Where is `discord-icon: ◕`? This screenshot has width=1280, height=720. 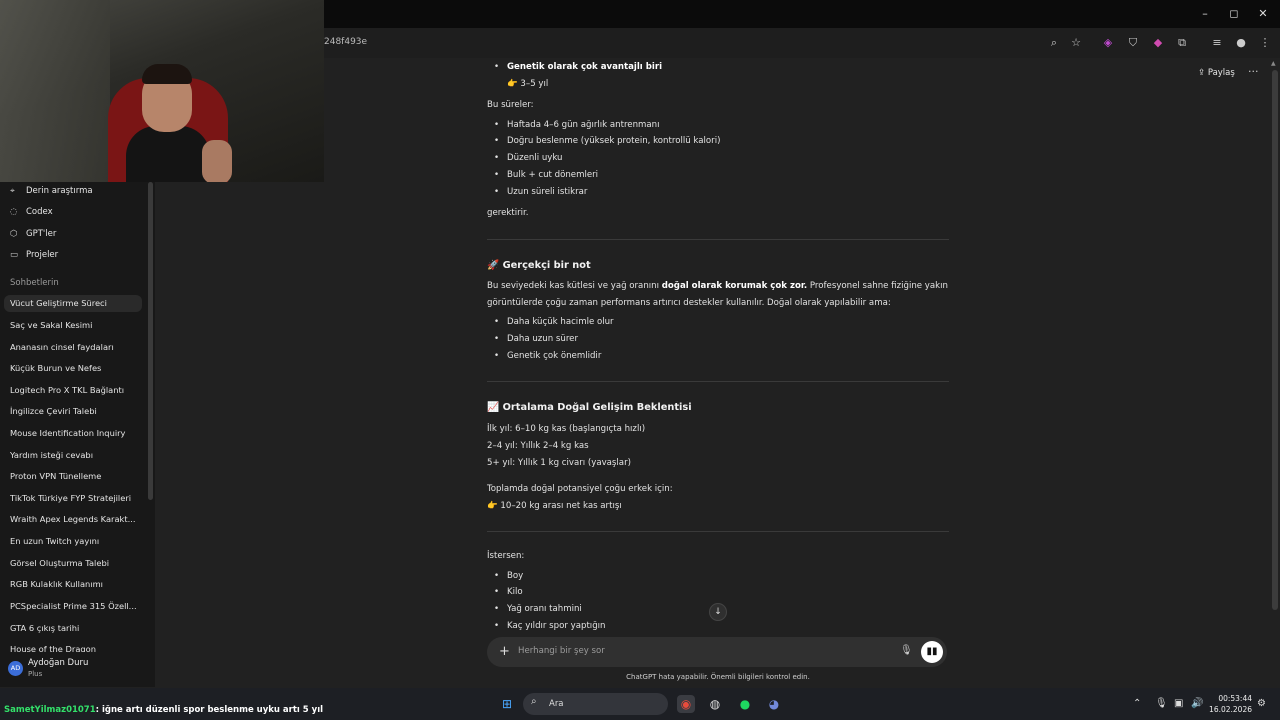 discord-icon: ◕ is located at coordinates (774, 704).